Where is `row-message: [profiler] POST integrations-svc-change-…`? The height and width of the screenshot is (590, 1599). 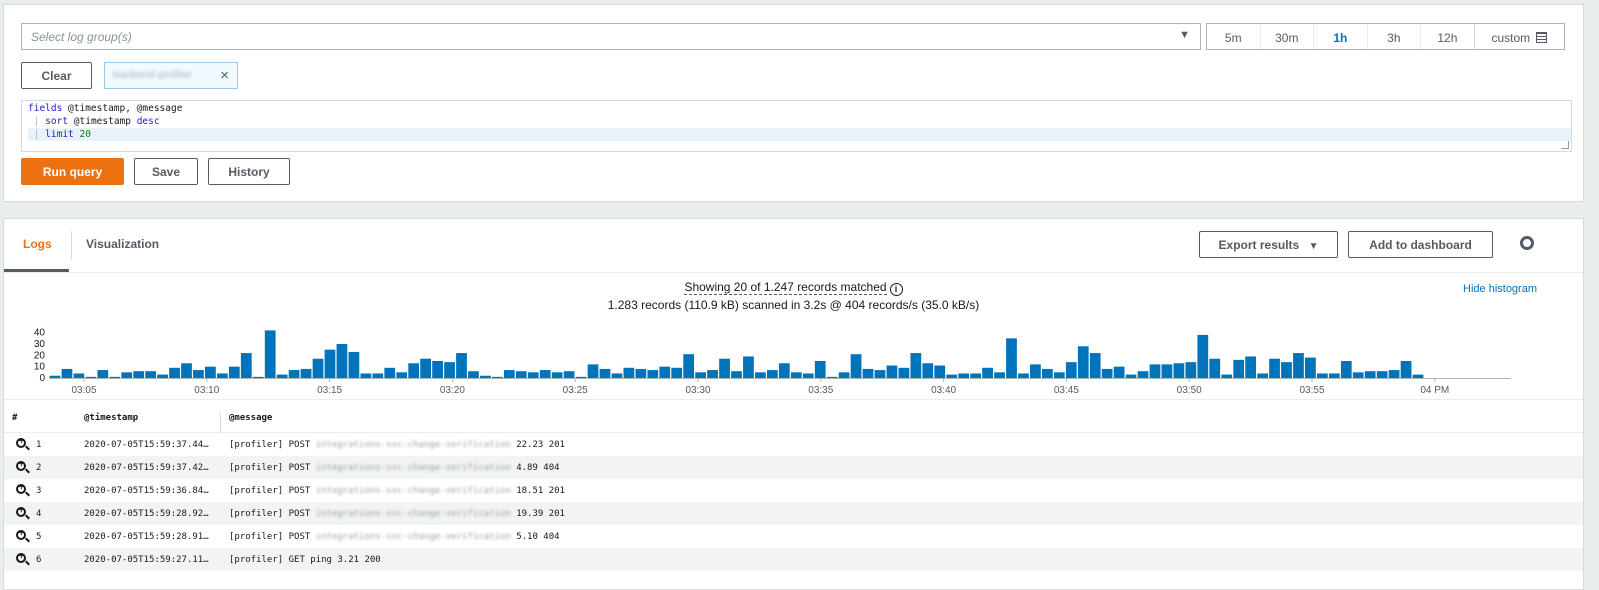 row-message: [profiler] POST integrations-svc-change-… is located at coordinates (397, 445).